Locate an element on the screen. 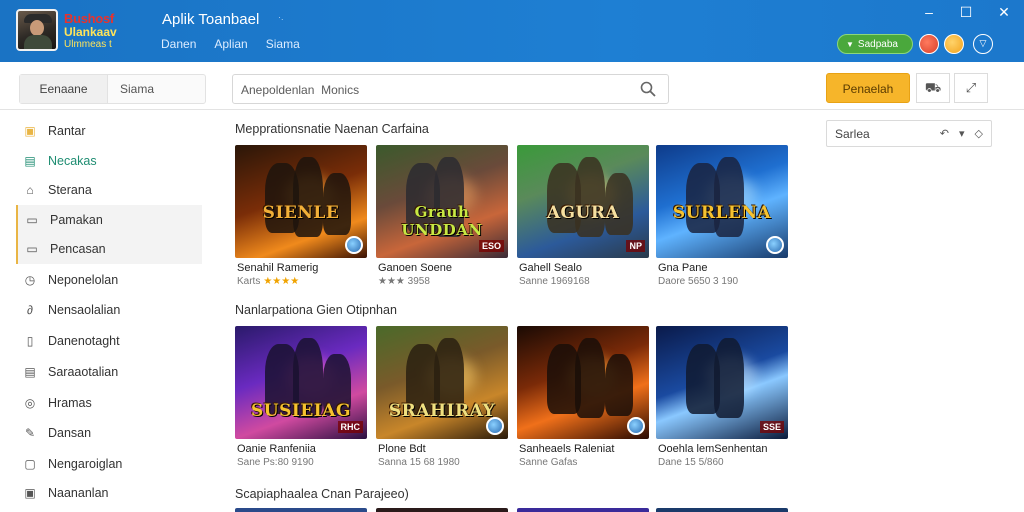 The image size is (1024, 512). sidebar-item-2: ▤ Necakas is located at coordinates (109, 161).